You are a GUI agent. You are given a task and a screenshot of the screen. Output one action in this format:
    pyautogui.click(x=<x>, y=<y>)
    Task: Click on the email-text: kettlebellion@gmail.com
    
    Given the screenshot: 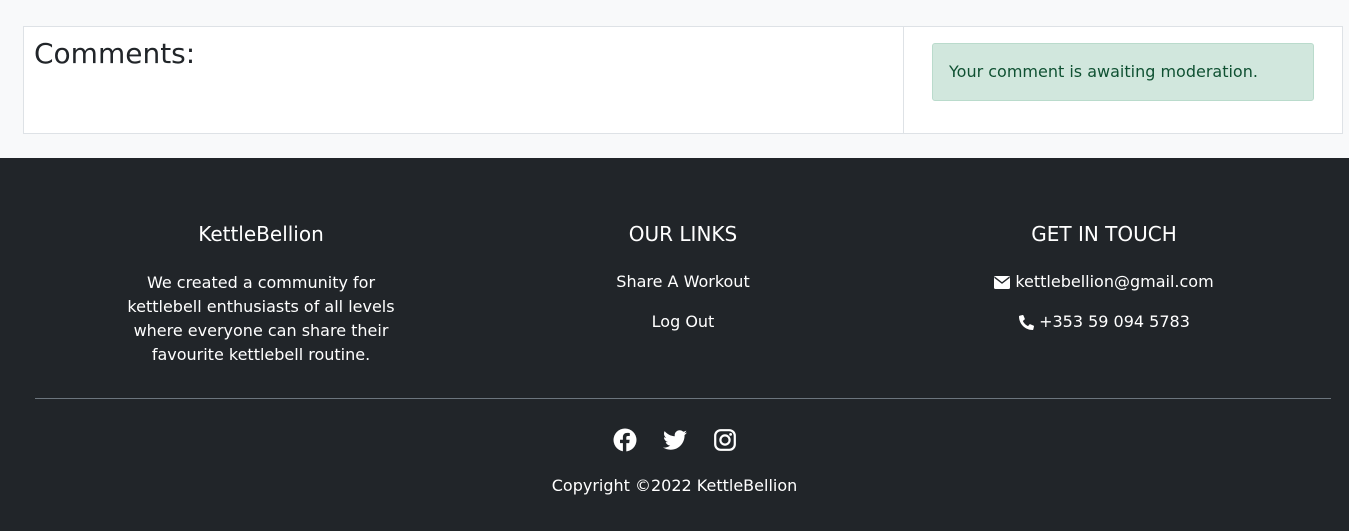 What is the action you would take?
    pyautogui.click(x=1114, y=281)
    